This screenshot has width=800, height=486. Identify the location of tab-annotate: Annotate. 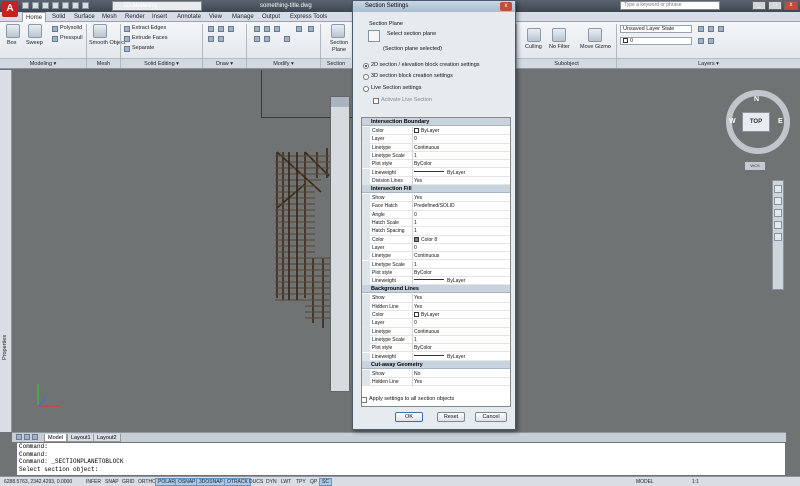
(189, 17).